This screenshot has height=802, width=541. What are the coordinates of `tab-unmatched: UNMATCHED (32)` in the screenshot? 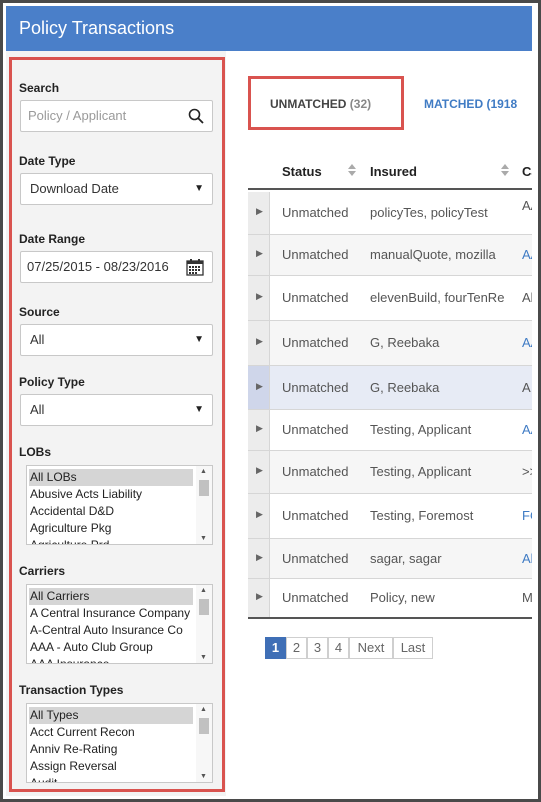 It's located at (320, 104).